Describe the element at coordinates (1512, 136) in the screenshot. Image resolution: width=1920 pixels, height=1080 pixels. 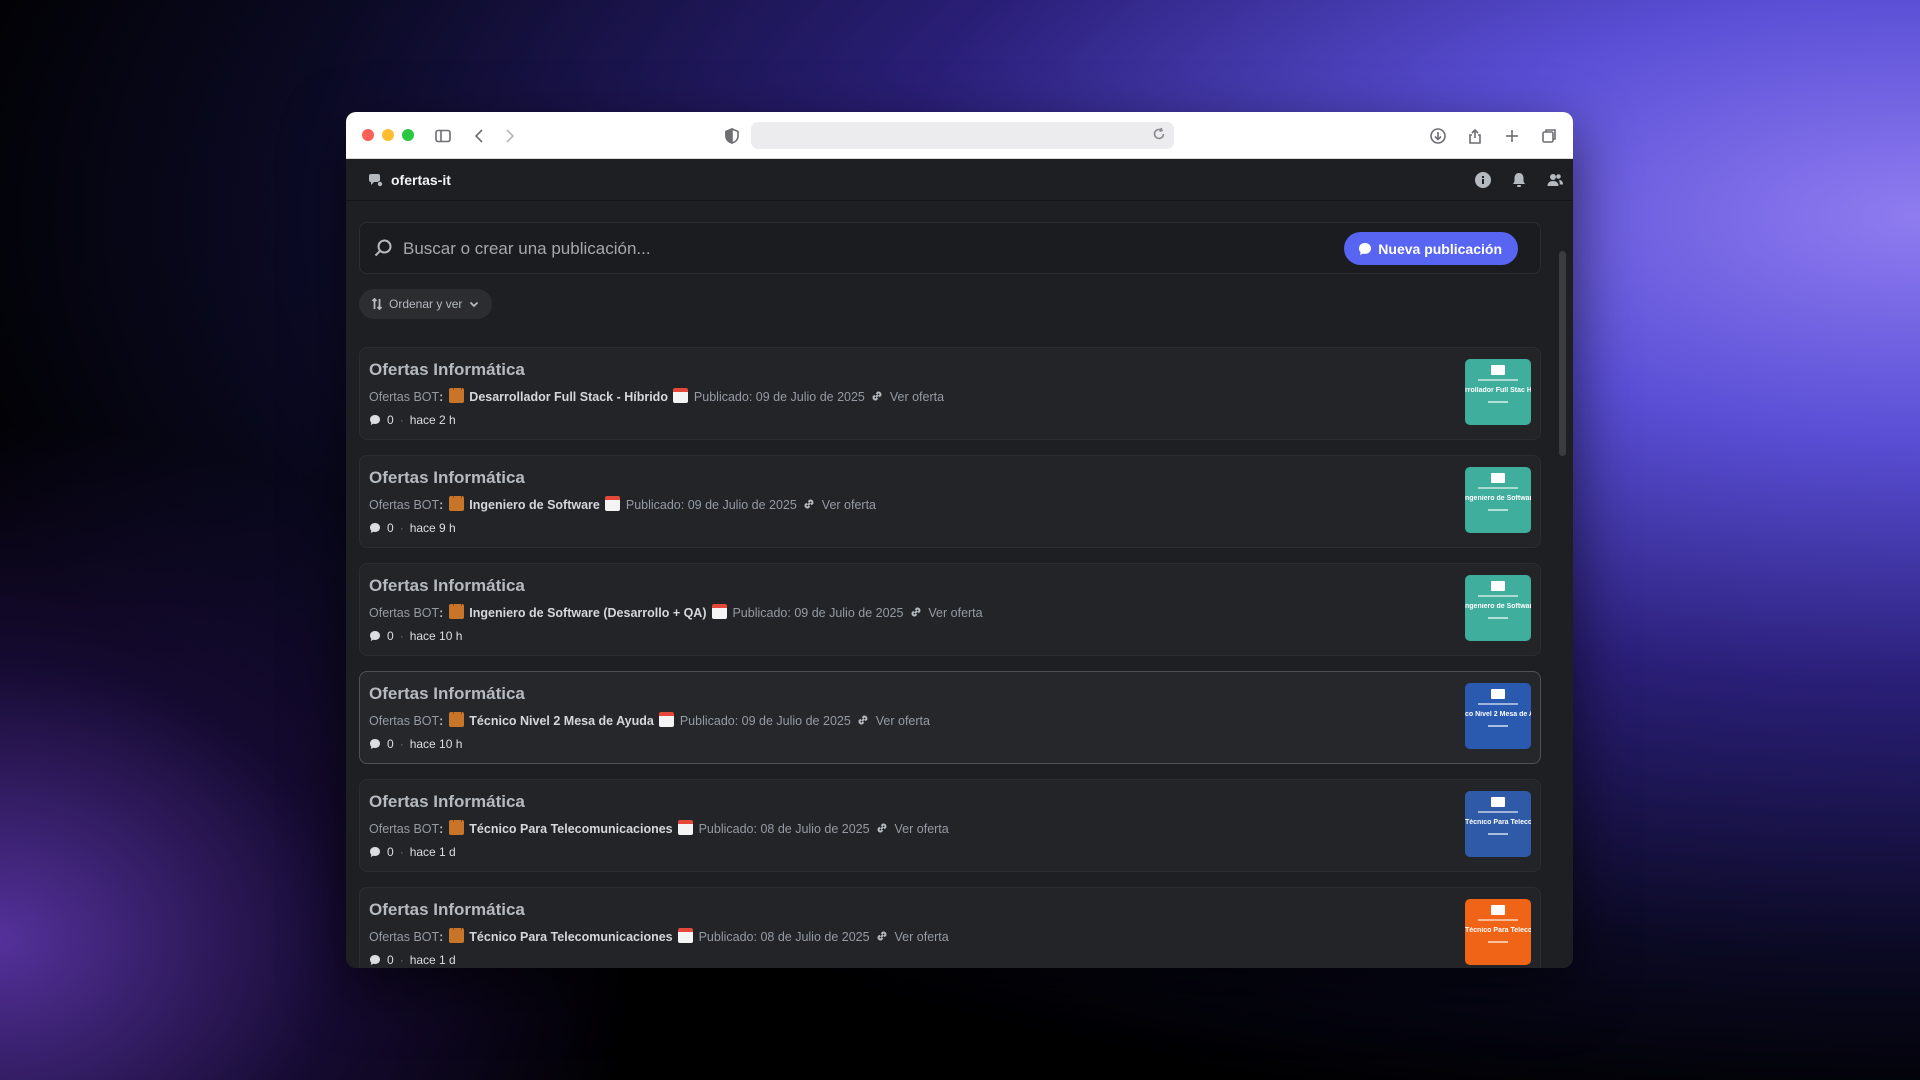
I see `new-tab-icon` at that location.